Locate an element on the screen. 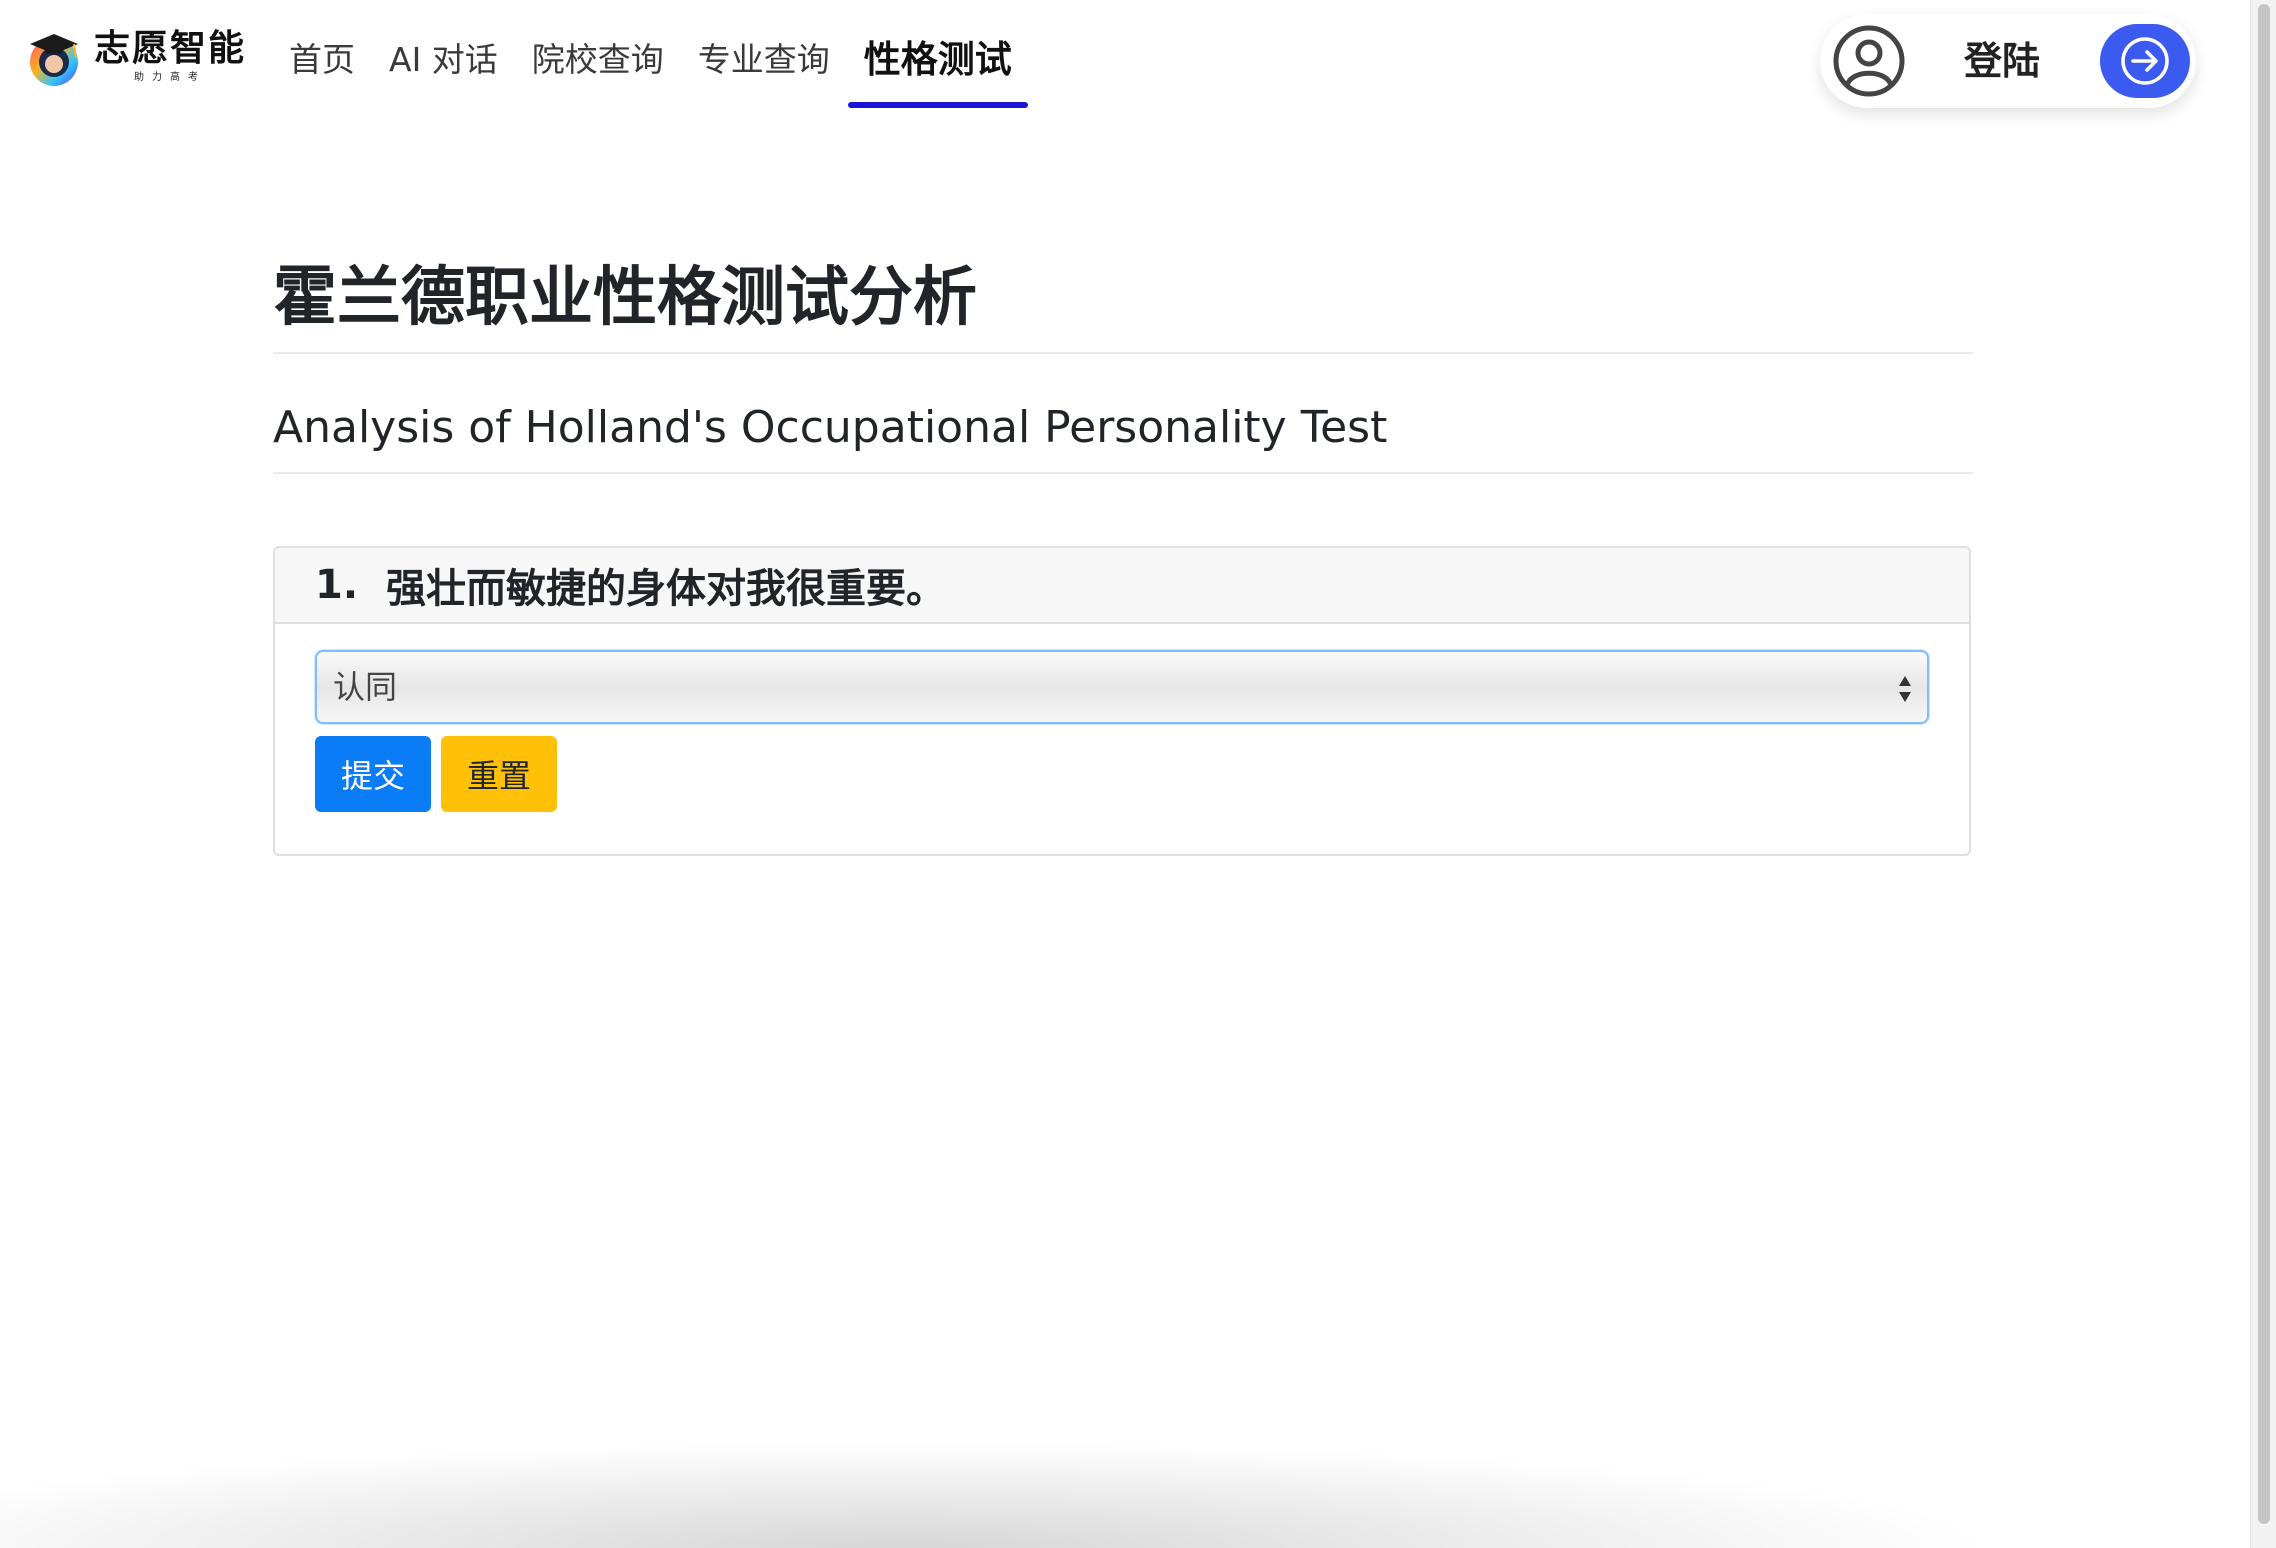 This screenshot has width=2276, height=1548. question-card: 1. 强壮而敏捷的身体对我很重要。 认同 提交 重置 is located at coordinates (1122, 701).